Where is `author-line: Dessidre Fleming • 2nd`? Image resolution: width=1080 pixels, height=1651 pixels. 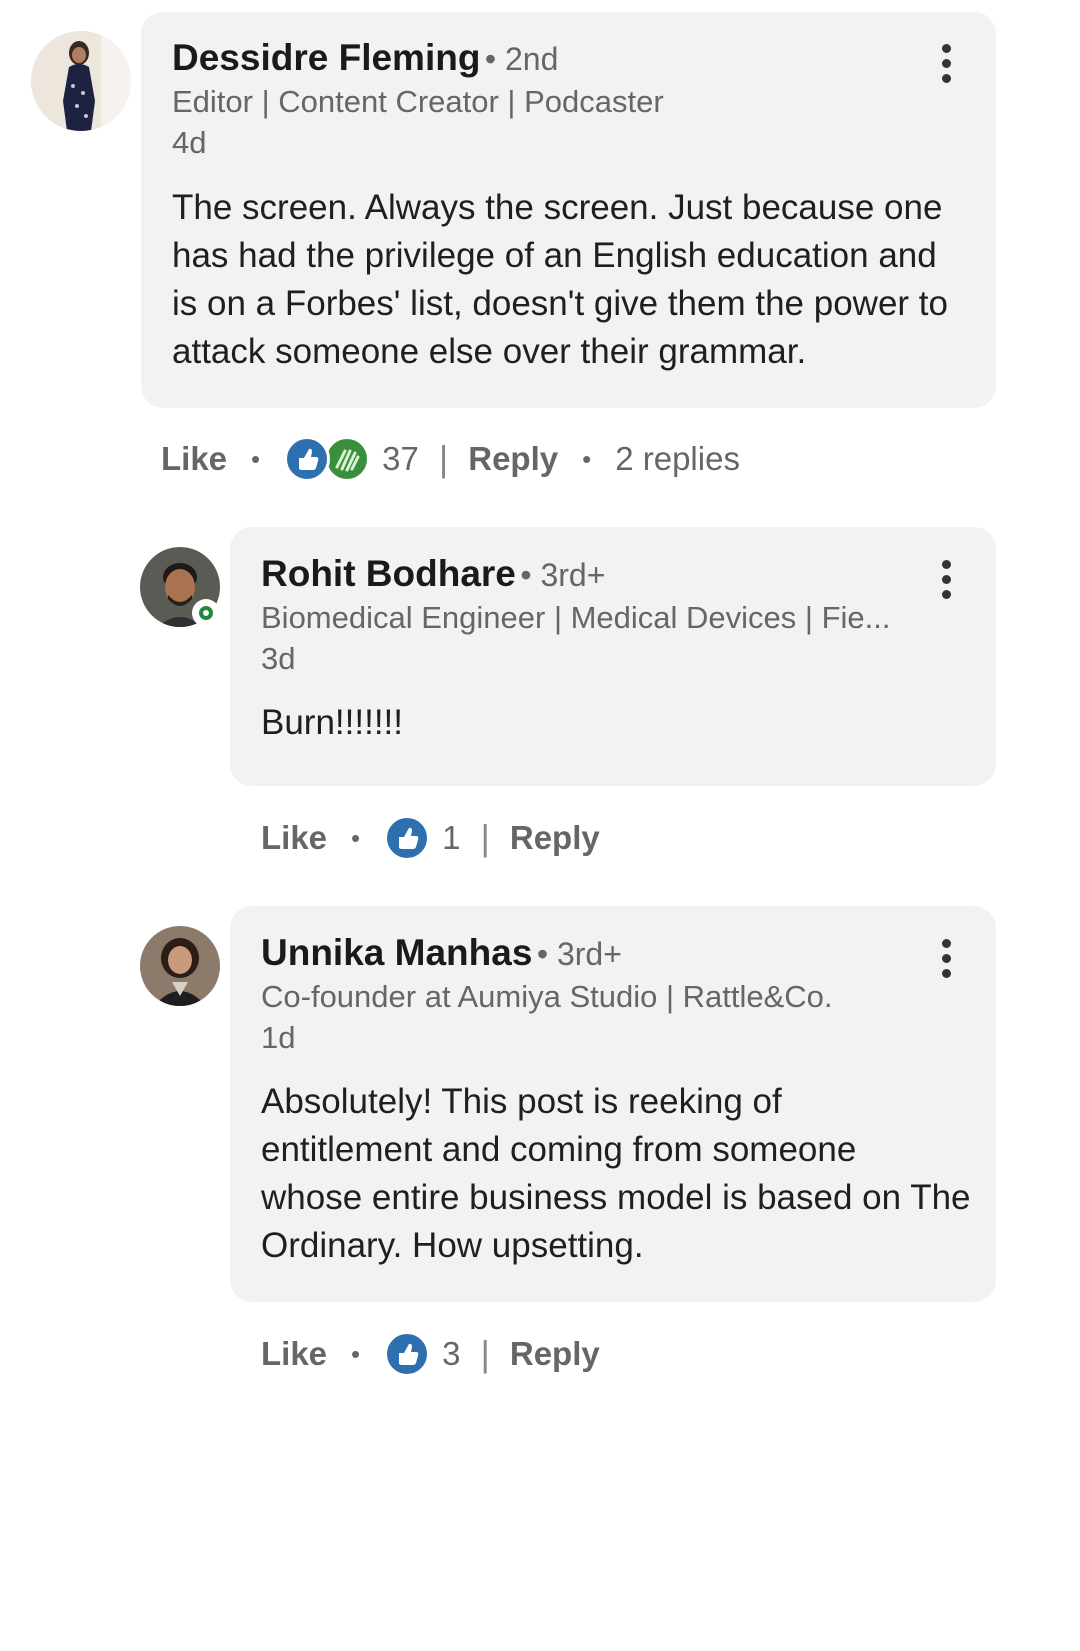 author-line: Dessidre Fleming • 2nd is located at coordinates (365, 58).